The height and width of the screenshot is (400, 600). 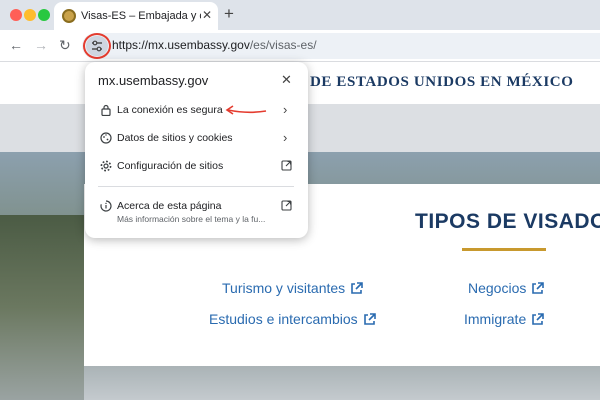 What do you see at coordinates (106, 110) in the screenshot?
I see `lock-icon` at bounding box center [106, 110].